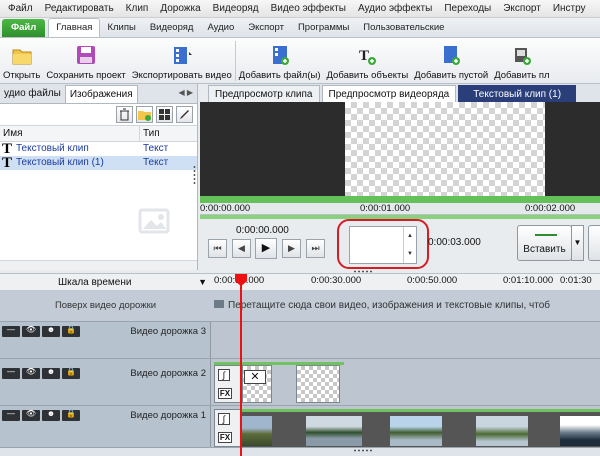 Image resolution: width=600 pixels, height=456 pixels. Describe the element at coordinates (400, 199) in the screenshot. I see `preview-timeline-bar` at that location.